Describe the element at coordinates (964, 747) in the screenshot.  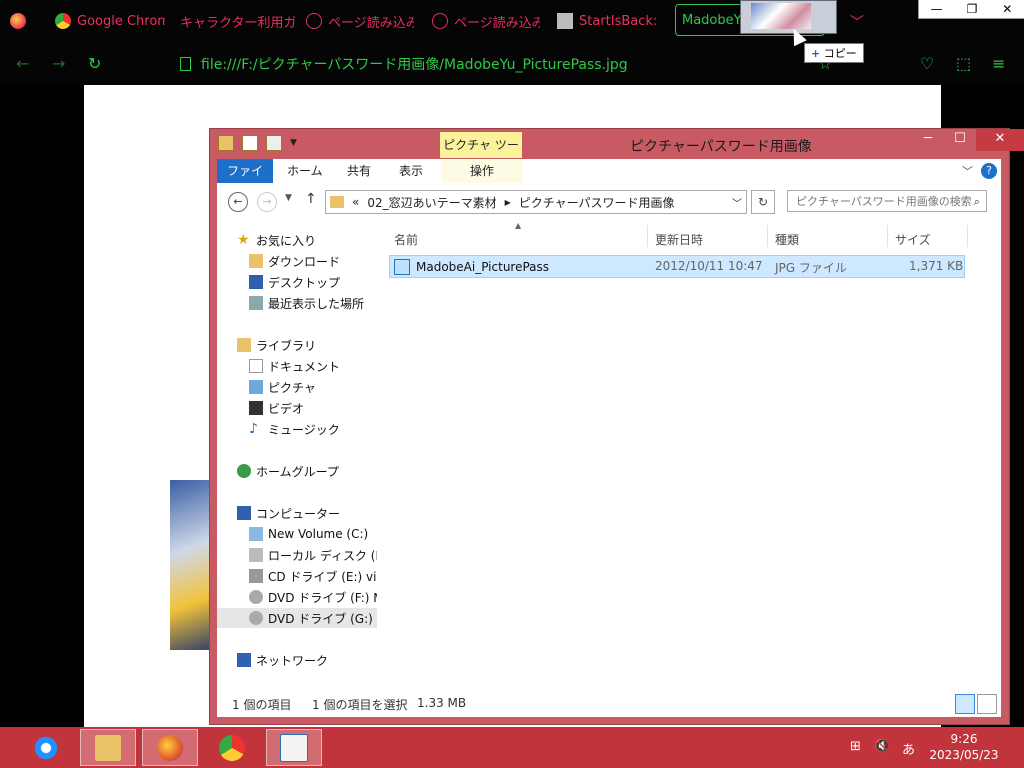
I see `system-clock: 9:26 2023/05/23` at that location.